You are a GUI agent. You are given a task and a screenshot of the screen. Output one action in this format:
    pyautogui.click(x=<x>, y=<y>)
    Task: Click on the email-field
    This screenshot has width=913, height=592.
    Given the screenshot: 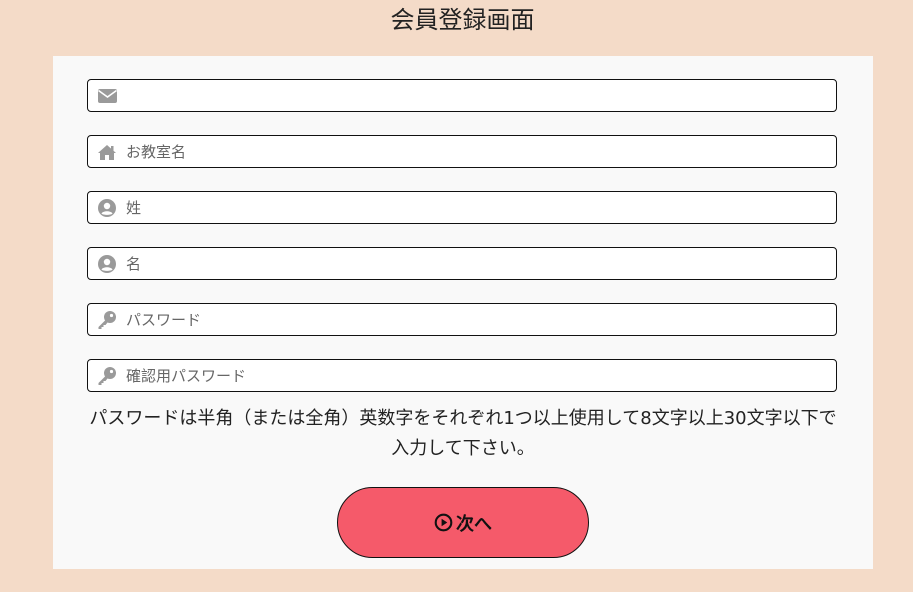 What is the action you would take?
    pyautogui.click(x=476, y=95)
    